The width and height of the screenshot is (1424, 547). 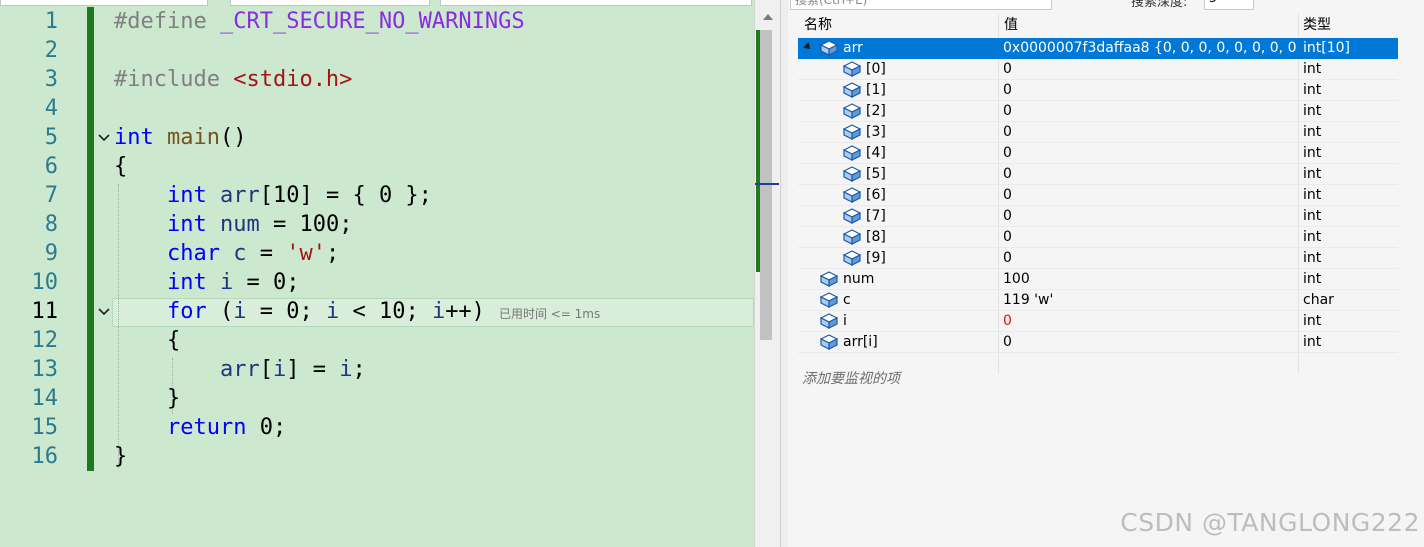 I want to click on add-watch-item: 添加要监视的项, so click(x=851, y=378).